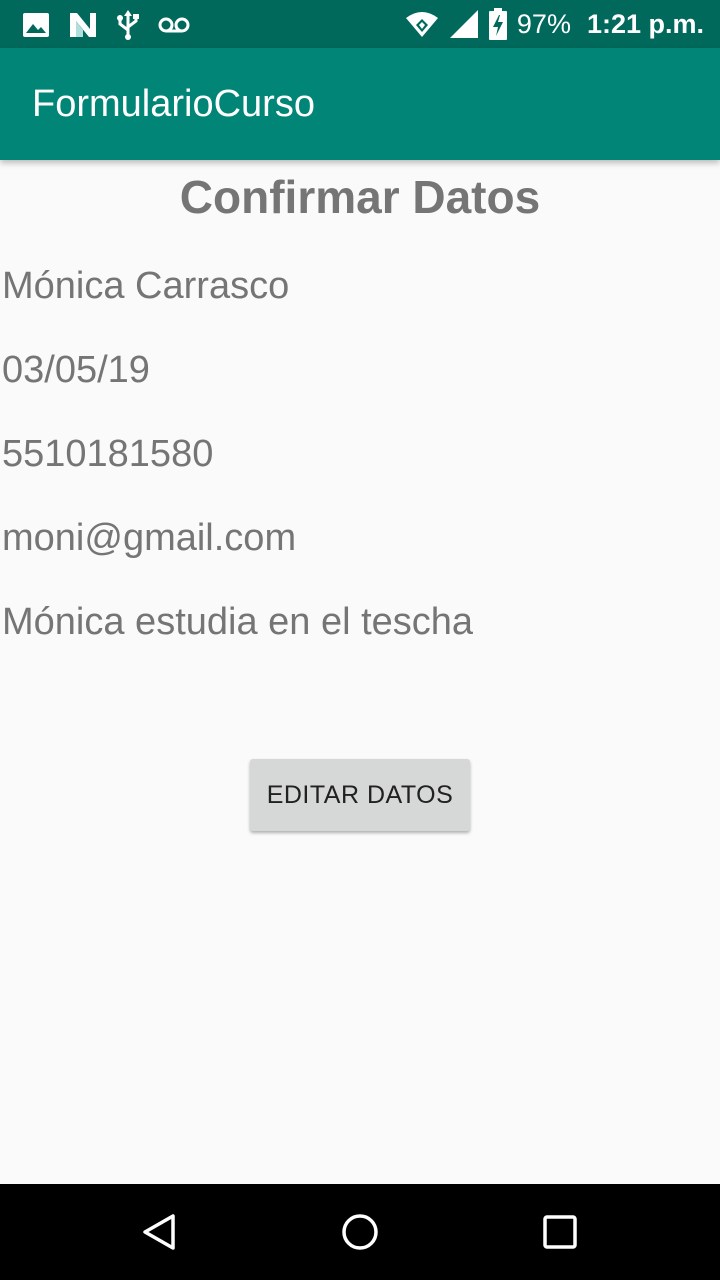  What do you see at coordinates (360, 197) in the screenshot?
I see `page-title: Confirmar Datos` at bounding box center [360, 197].